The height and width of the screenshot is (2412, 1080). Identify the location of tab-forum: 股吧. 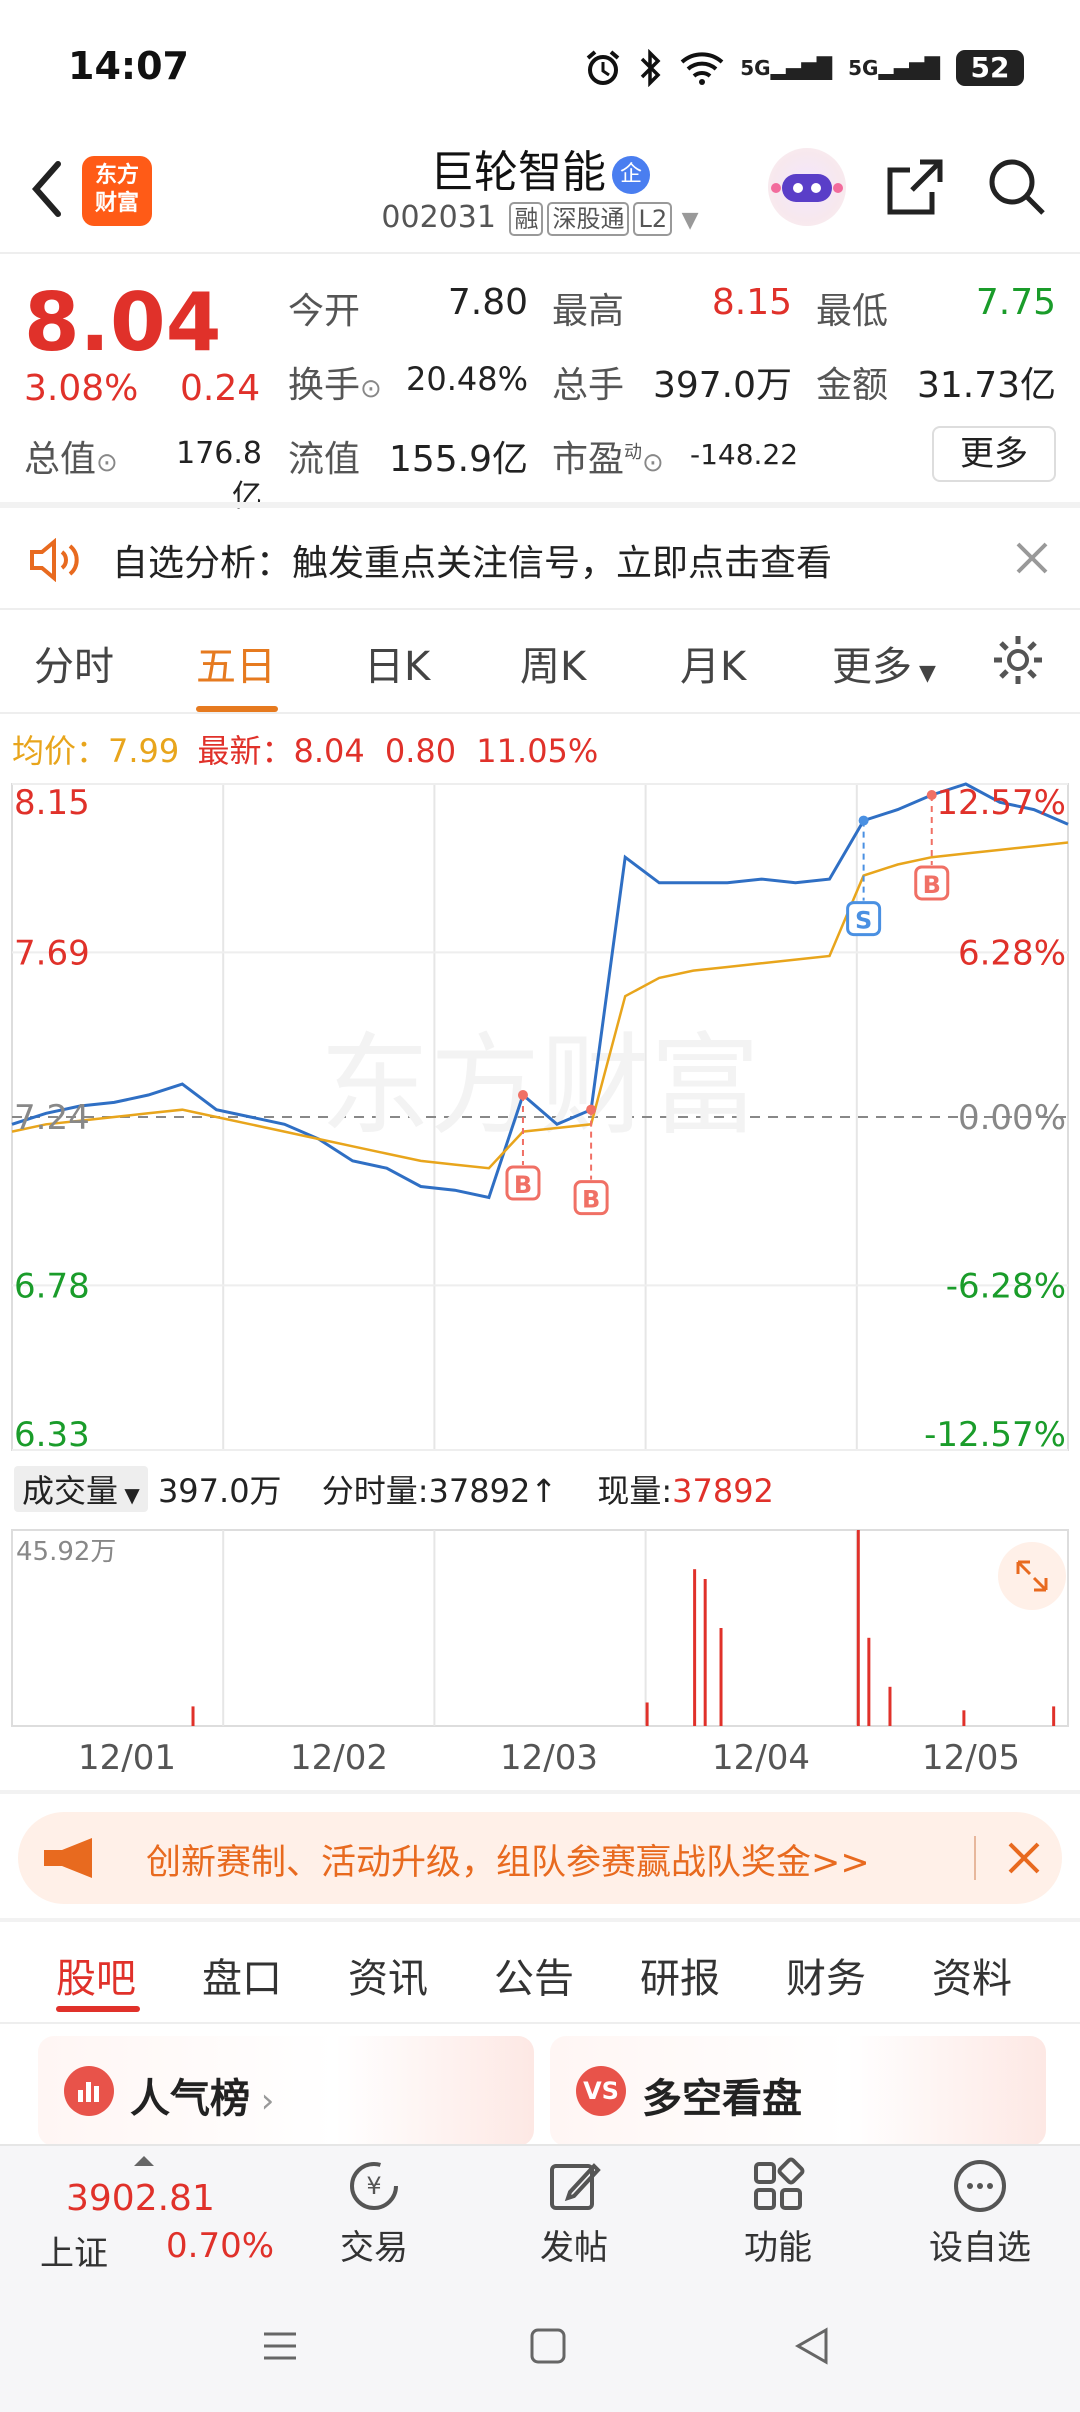
(96, 1975).